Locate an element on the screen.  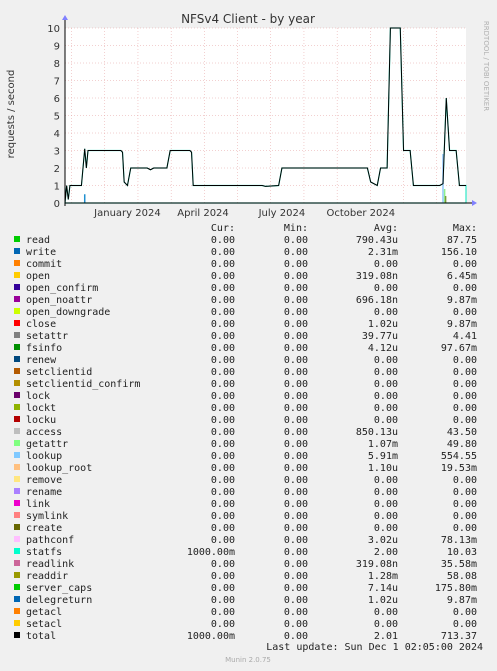
legend-header-cur: Cur: is located at coordinates (223, 228).